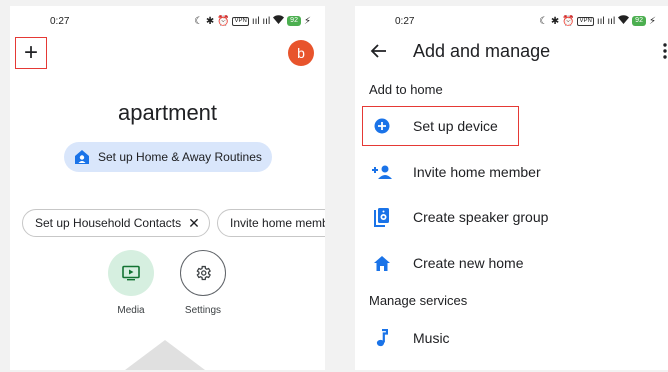  What do you see at coordinates (167, 112) in the screenshot?
I see `home-title: apartment` at bounding box center [167, 112].